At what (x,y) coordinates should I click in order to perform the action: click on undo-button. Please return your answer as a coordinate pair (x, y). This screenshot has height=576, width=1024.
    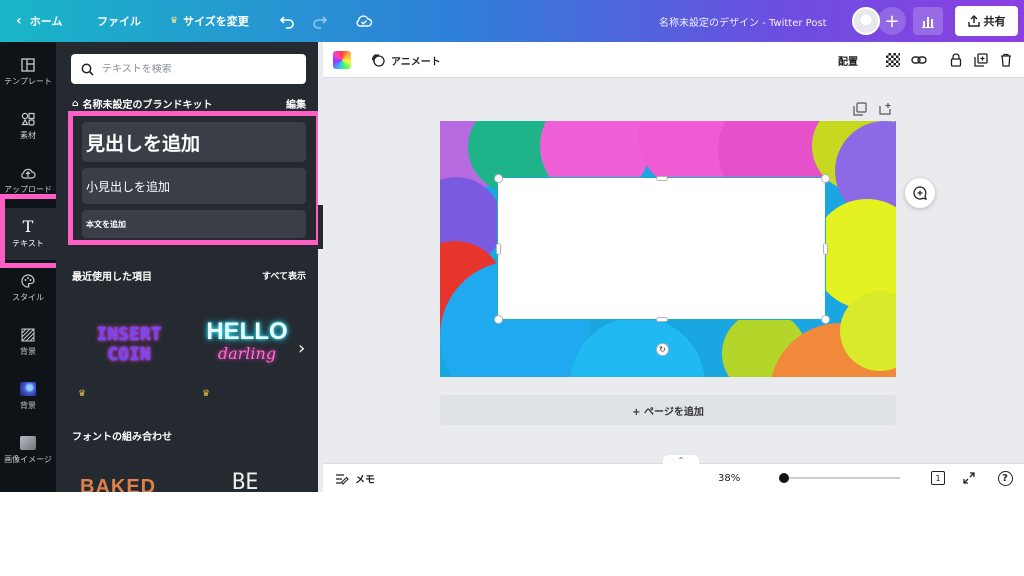
    Looking at the image, I should click on (287, 21).